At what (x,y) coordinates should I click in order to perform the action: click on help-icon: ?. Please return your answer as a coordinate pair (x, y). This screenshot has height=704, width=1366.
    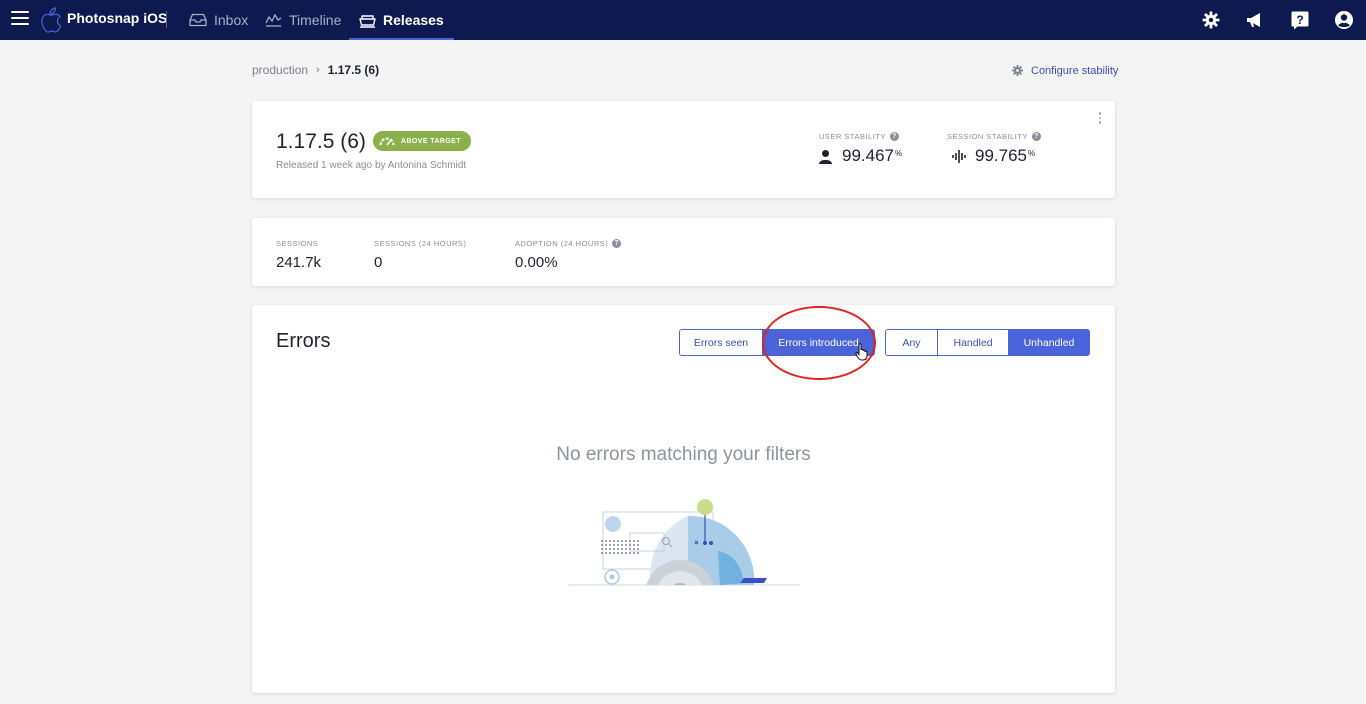
    Looking at the image, I should click on (1300, 20).